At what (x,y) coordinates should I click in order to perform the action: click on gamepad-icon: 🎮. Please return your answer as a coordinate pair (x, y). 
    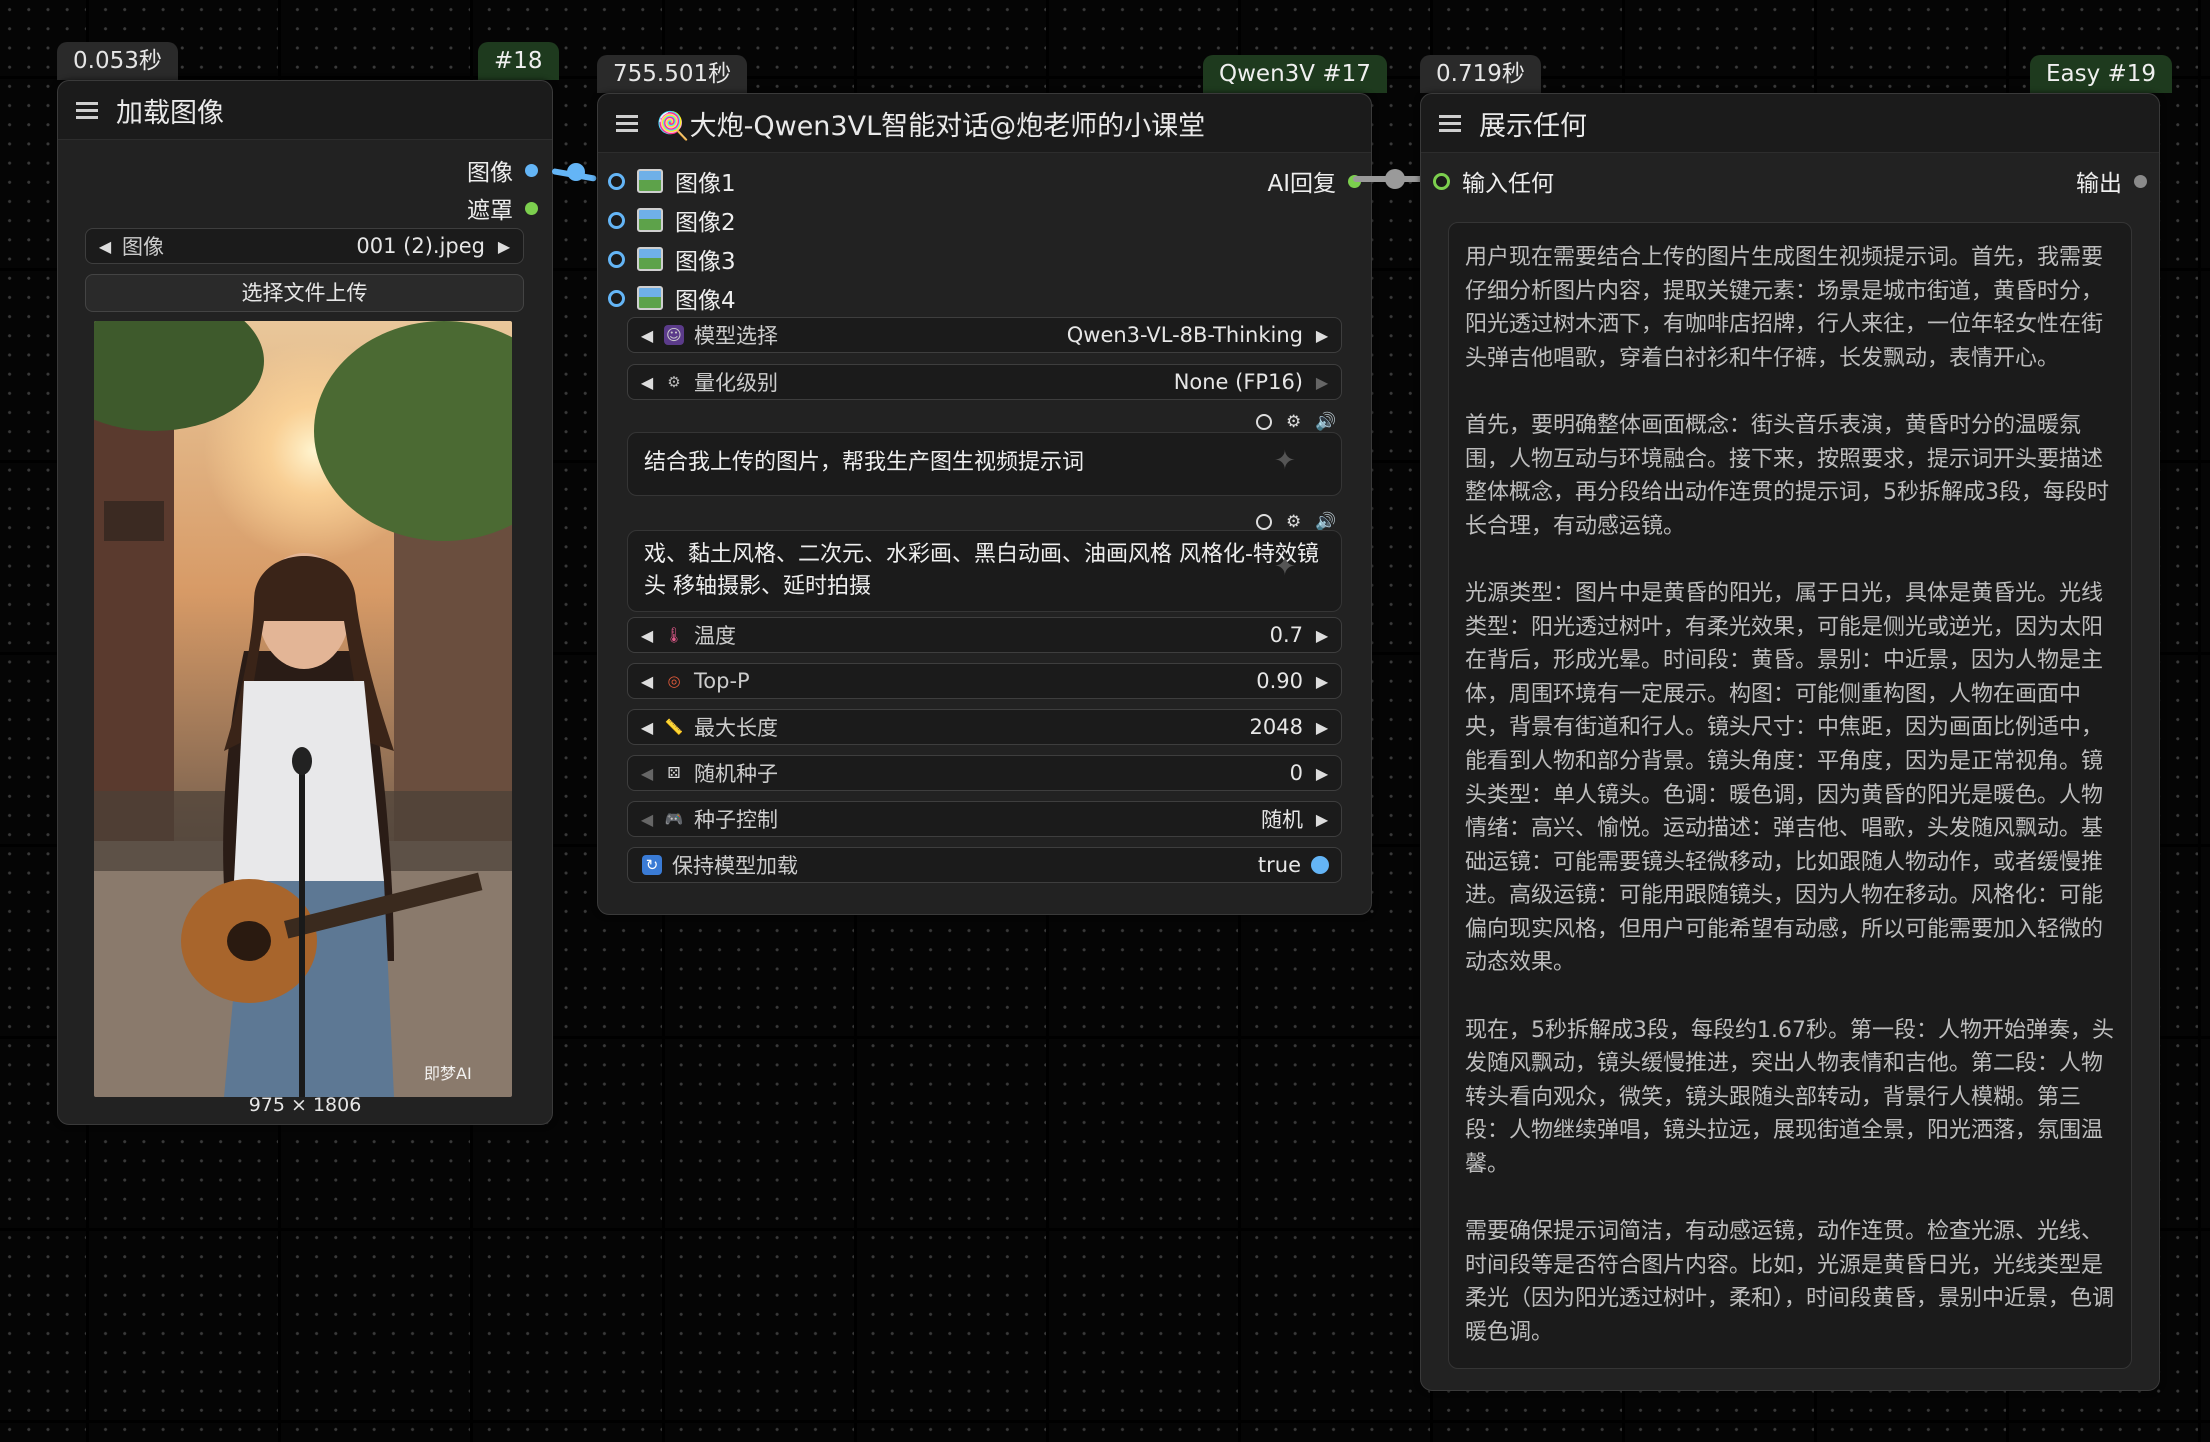
    Looking at the image, I should click on (674, 819).